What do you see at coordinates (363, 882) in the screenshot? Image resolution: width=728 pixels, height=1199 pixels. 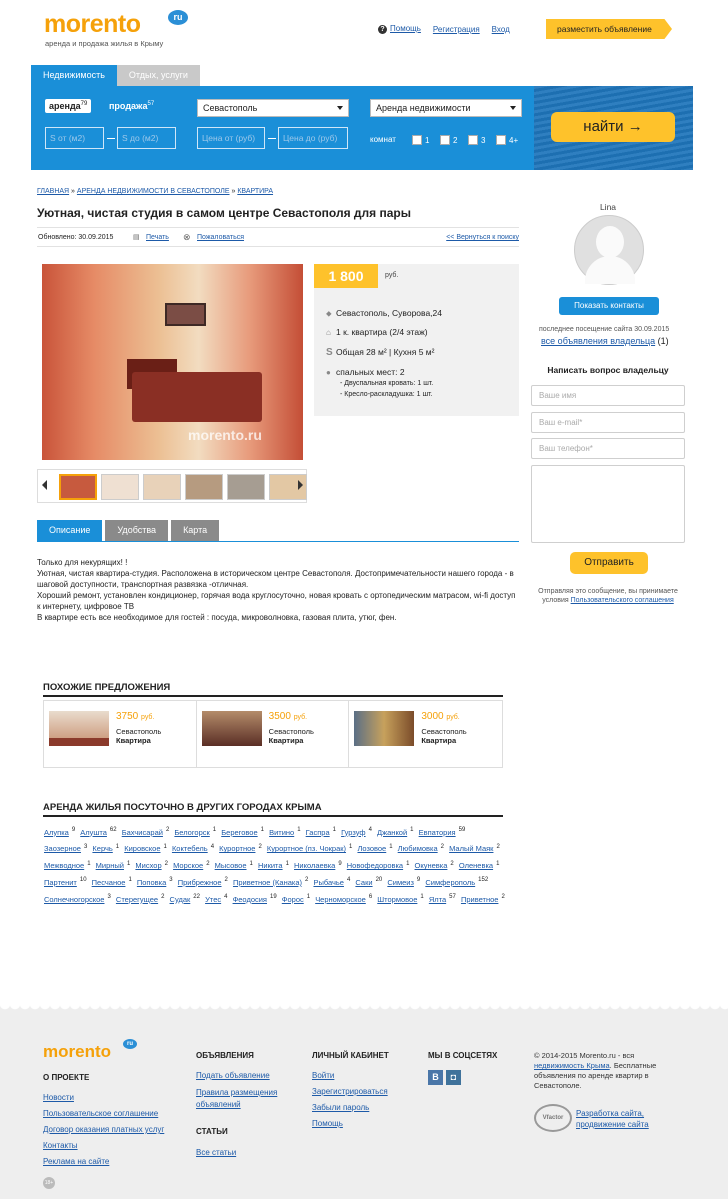 I see `city-link: Саки` at bounding box center [363, 882].